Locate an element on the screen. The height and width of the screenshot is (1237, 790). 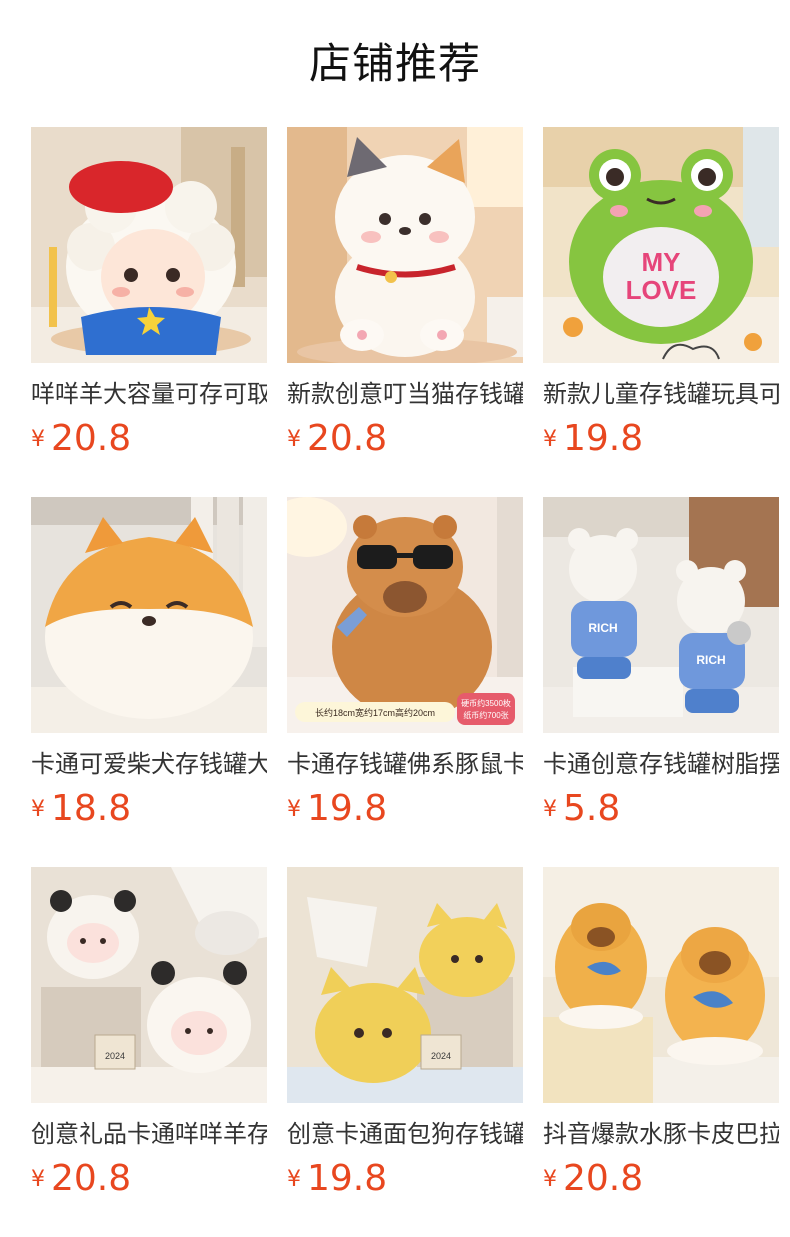
product-card: 2024 创意礼品卡通咩咩羊存 ¥20.8 is located at coordinates (149, 1052).